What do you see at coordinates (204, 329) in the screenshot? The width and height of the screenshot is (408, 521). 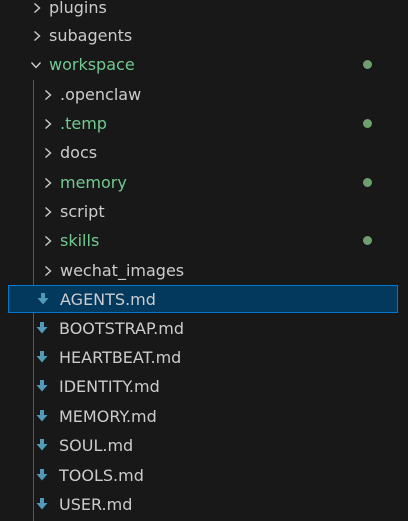 I see `file-bootstrap-md: BOOTSTRAP.md` at bounding box center [204, 329].